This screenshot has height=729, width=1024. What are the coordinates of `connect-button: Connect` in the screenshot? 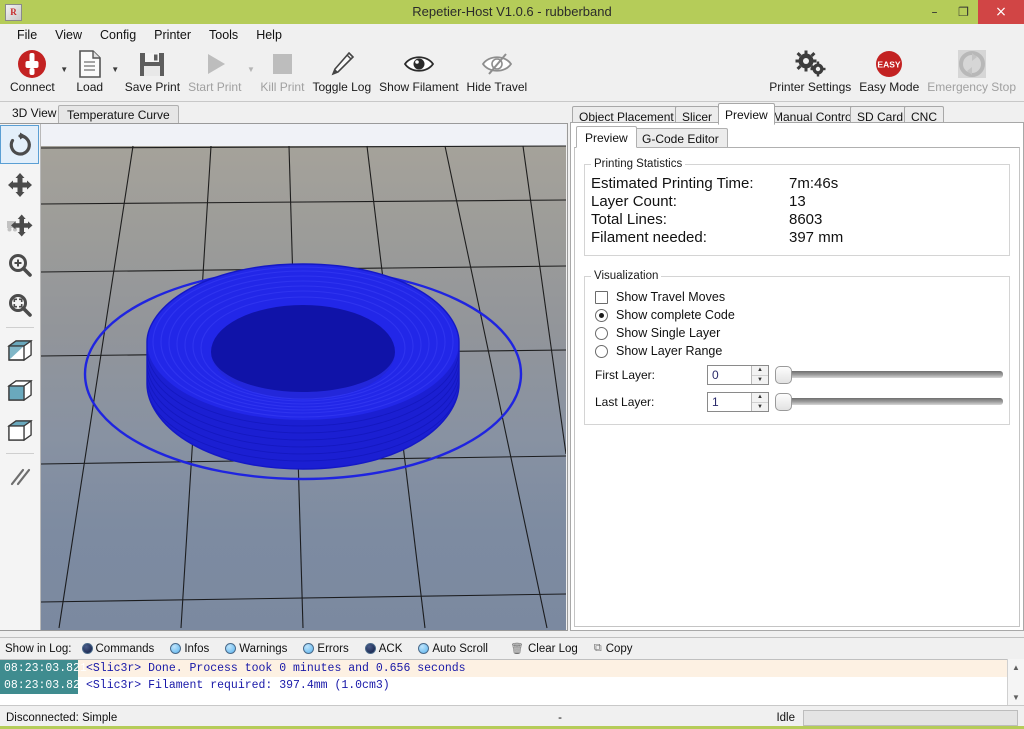 It's located at (32, 73).